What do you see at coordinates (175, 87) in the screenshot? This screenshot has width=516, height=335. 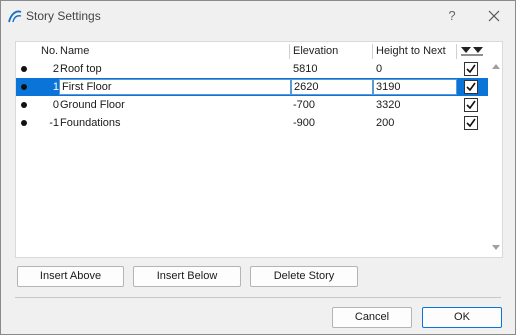 I see `story-name-field: First Floor` at bounding box center [175, 87].